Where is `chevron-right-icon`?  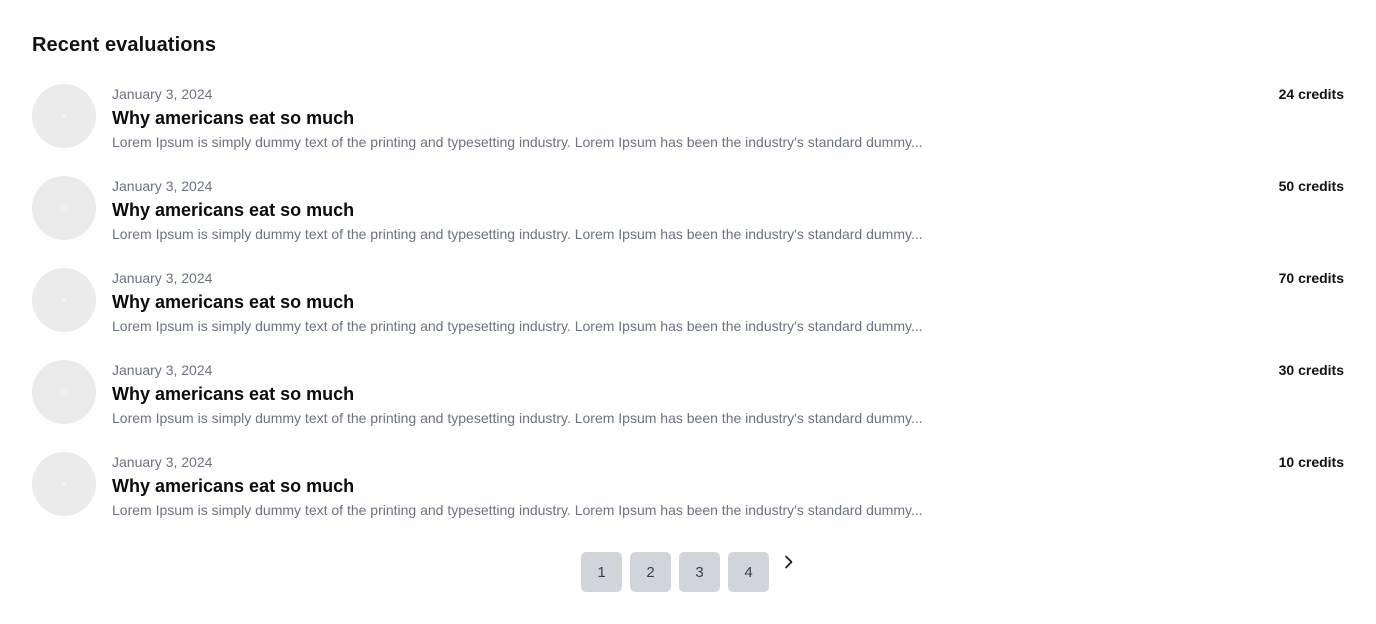 chevron-right-icon is located at coordinates (789, 562).